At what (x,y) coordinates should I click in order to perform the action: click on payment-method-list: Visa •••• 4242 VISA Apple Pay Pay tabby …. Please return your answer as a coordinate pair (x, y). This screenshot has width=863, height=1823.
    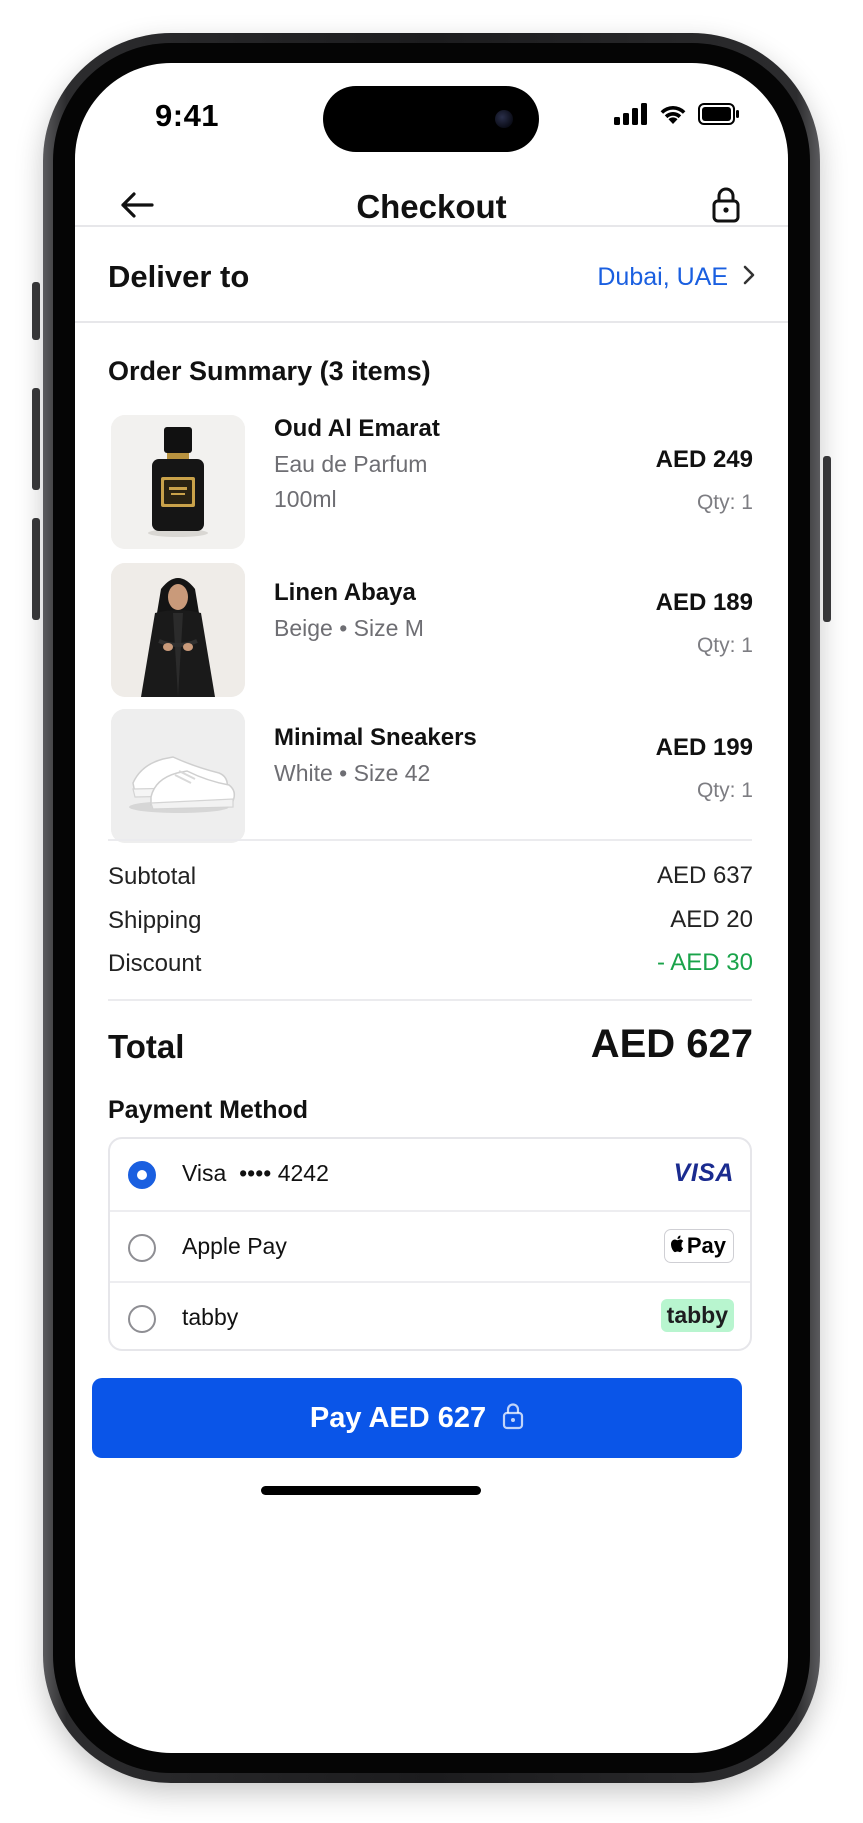
    Looking at the image, I should click on (430, 1244).